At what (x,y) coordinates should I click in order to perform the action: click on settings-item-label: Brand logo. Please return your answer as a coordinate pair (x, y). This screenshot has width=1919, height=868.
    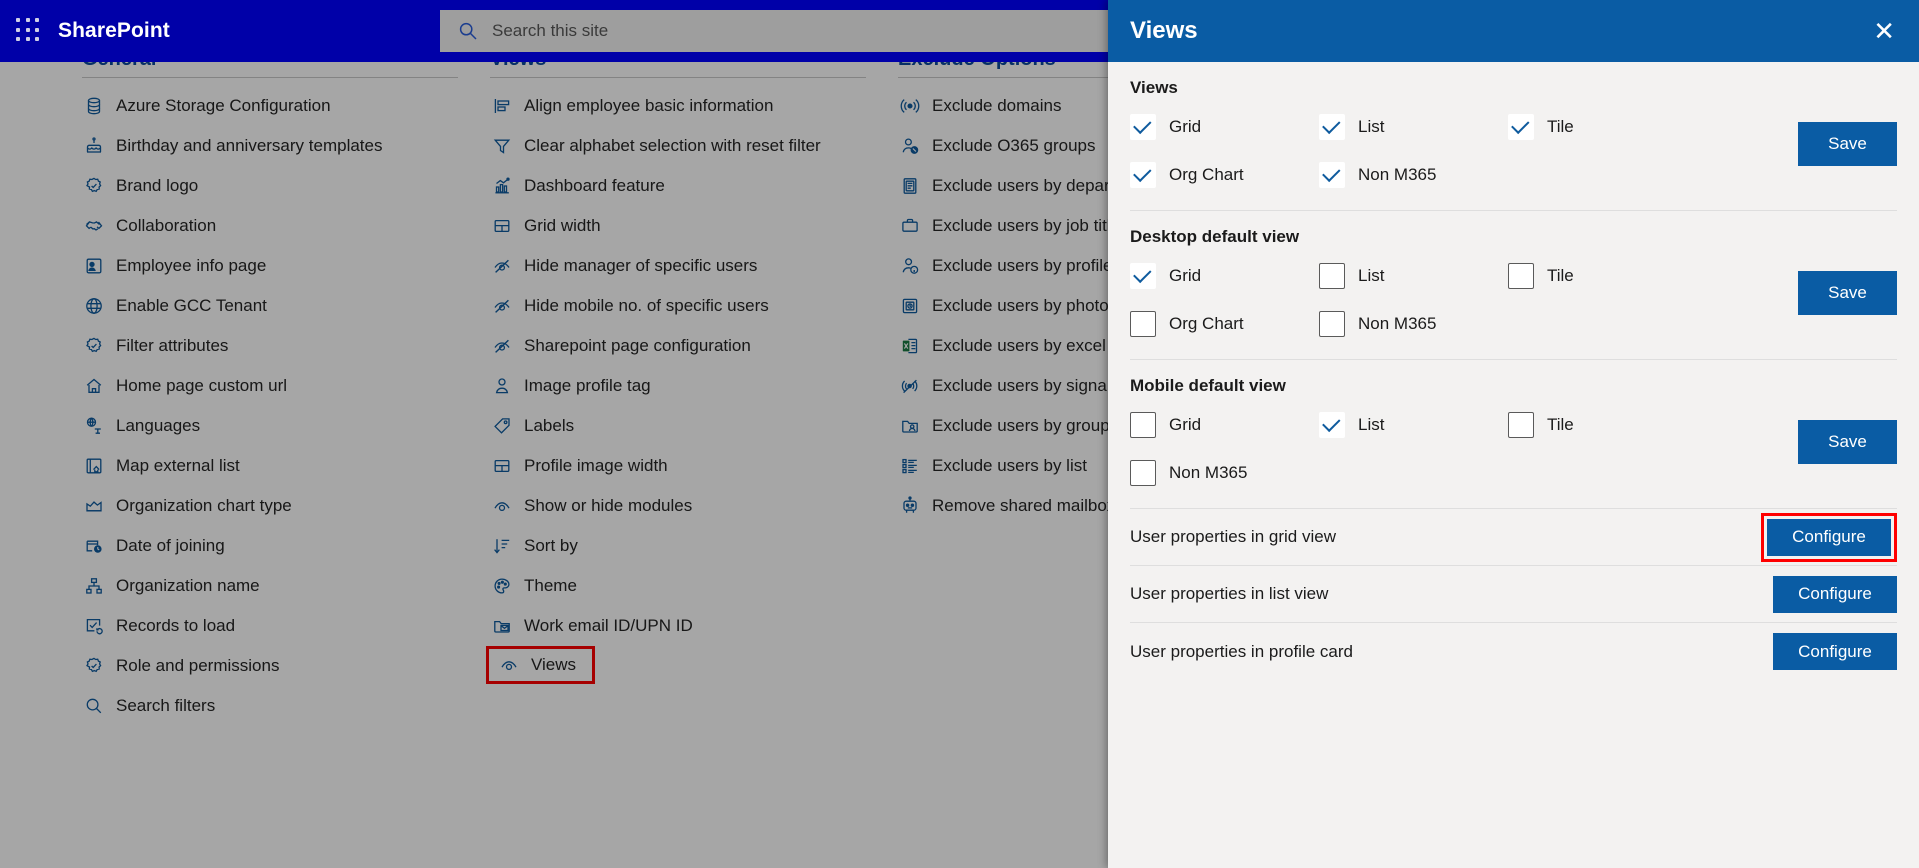
    Looking at the image, I should click on (157, 185).